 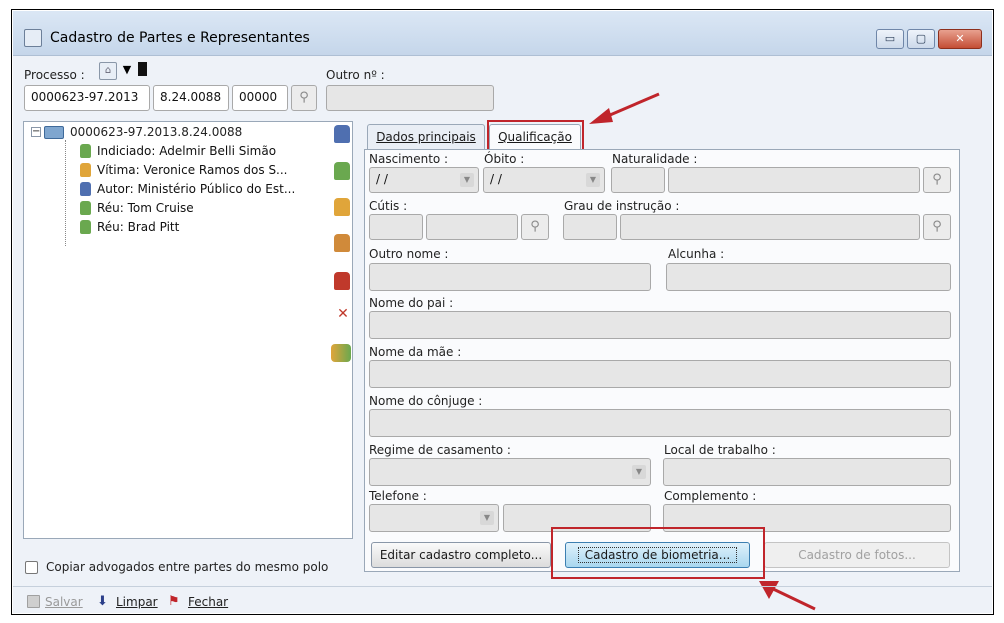 What do you see at coordinates (720, 450) in the screenshot?
I see `local-trabalho-label: Local de trabalho :` at bounding box center [720, 450].